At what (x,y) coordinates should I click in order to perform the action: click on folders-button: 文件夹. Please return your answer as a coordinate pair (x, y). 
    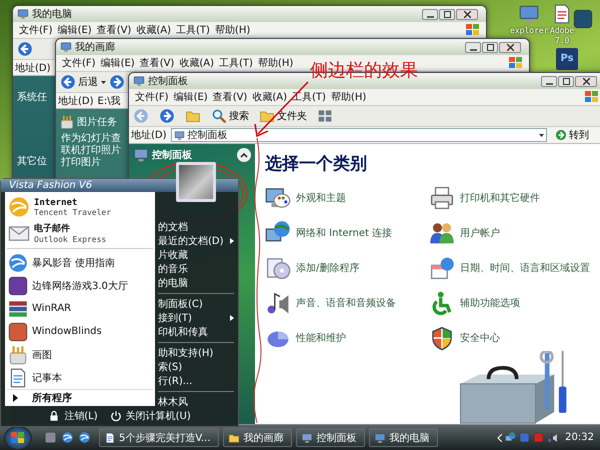
    Looking at the image, I should click on (283, 116).